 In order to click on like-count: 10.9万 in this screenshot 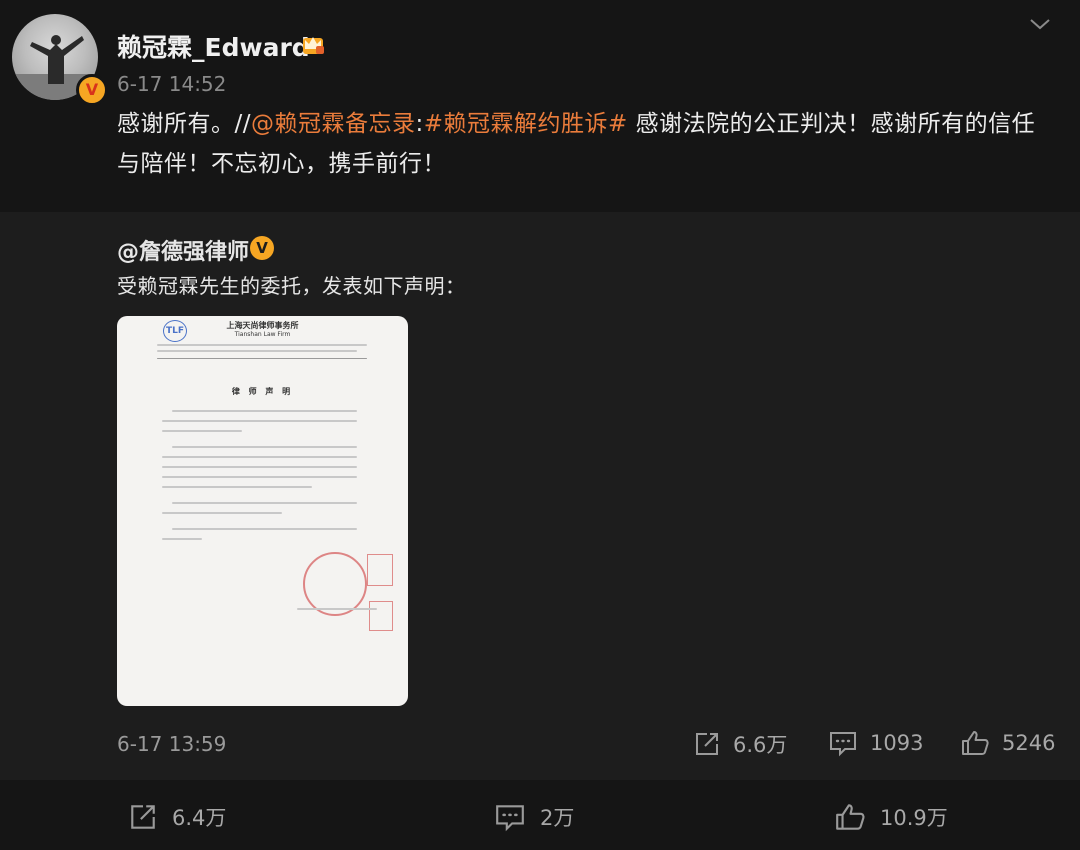, I will do `click(914, 818)`.